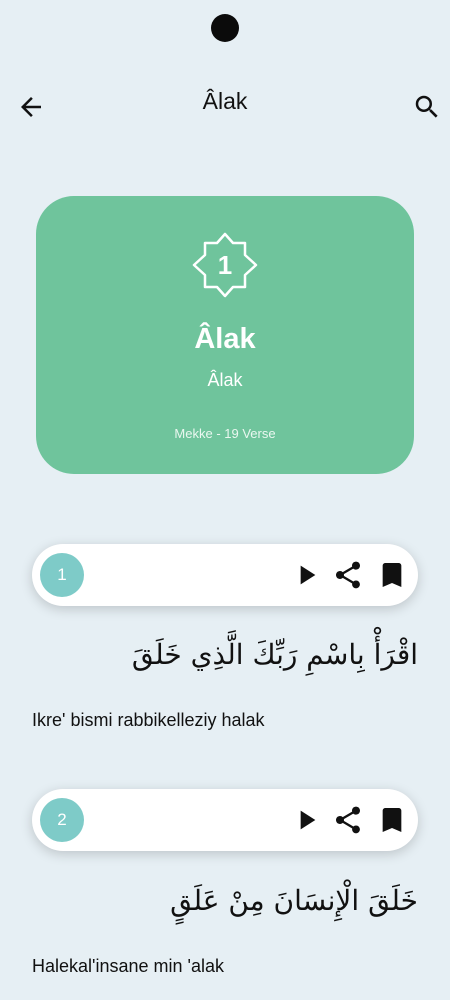  I want to click on verse-transliteration: Ikre' bismi rabbikelleziy halak, so click(148, 720).